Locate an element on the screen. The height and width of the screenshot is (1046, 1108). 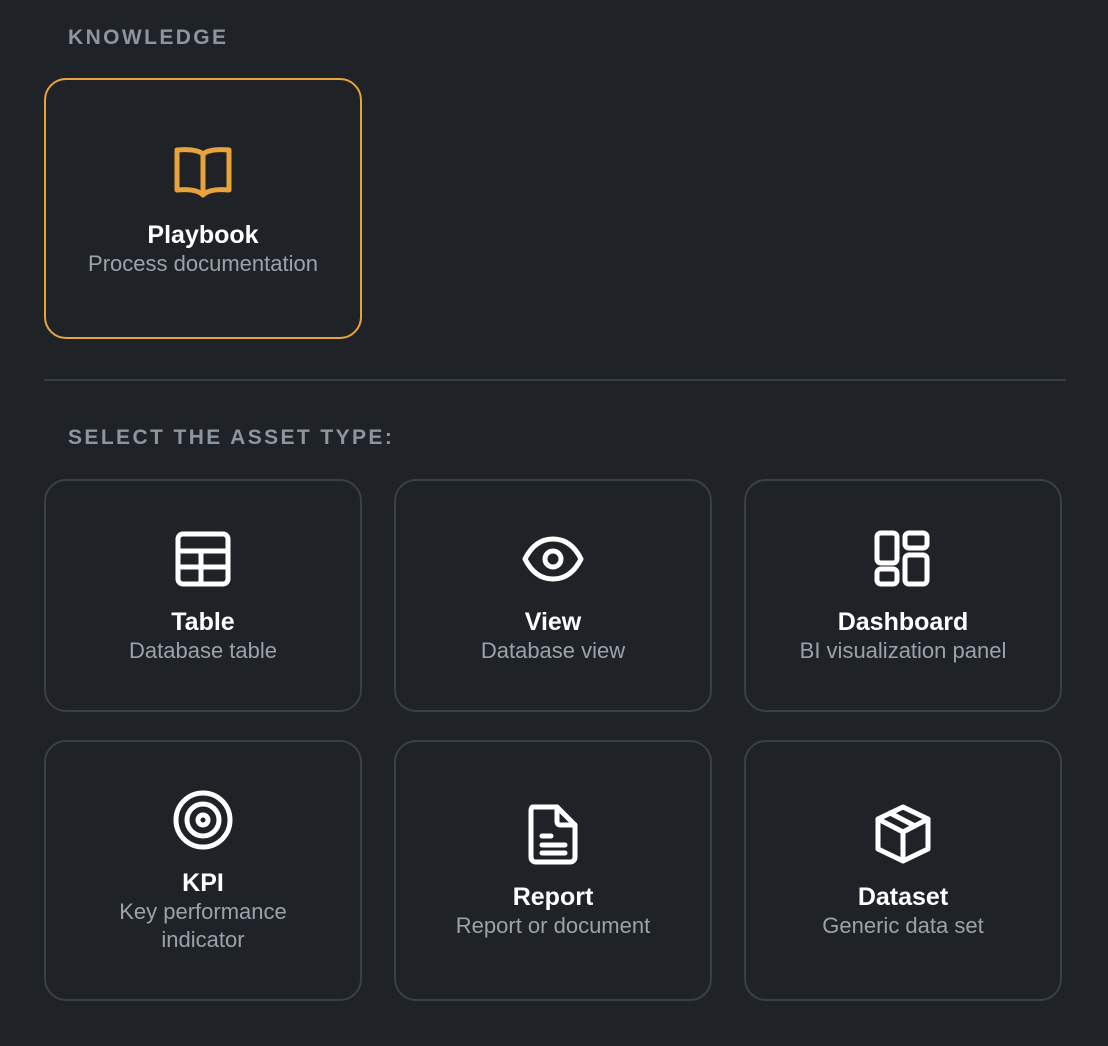
asset-type-heading: SELECT THE ASSET TYPE: is located at coordinates (231, 437).